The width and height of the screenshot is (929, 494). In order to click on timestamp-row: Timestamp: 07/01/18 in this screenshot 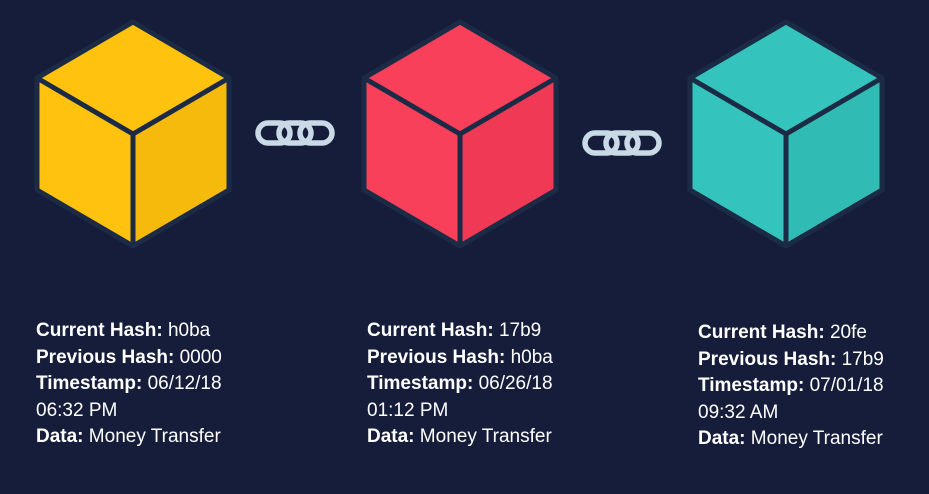, I will do `click(791, 386)`.